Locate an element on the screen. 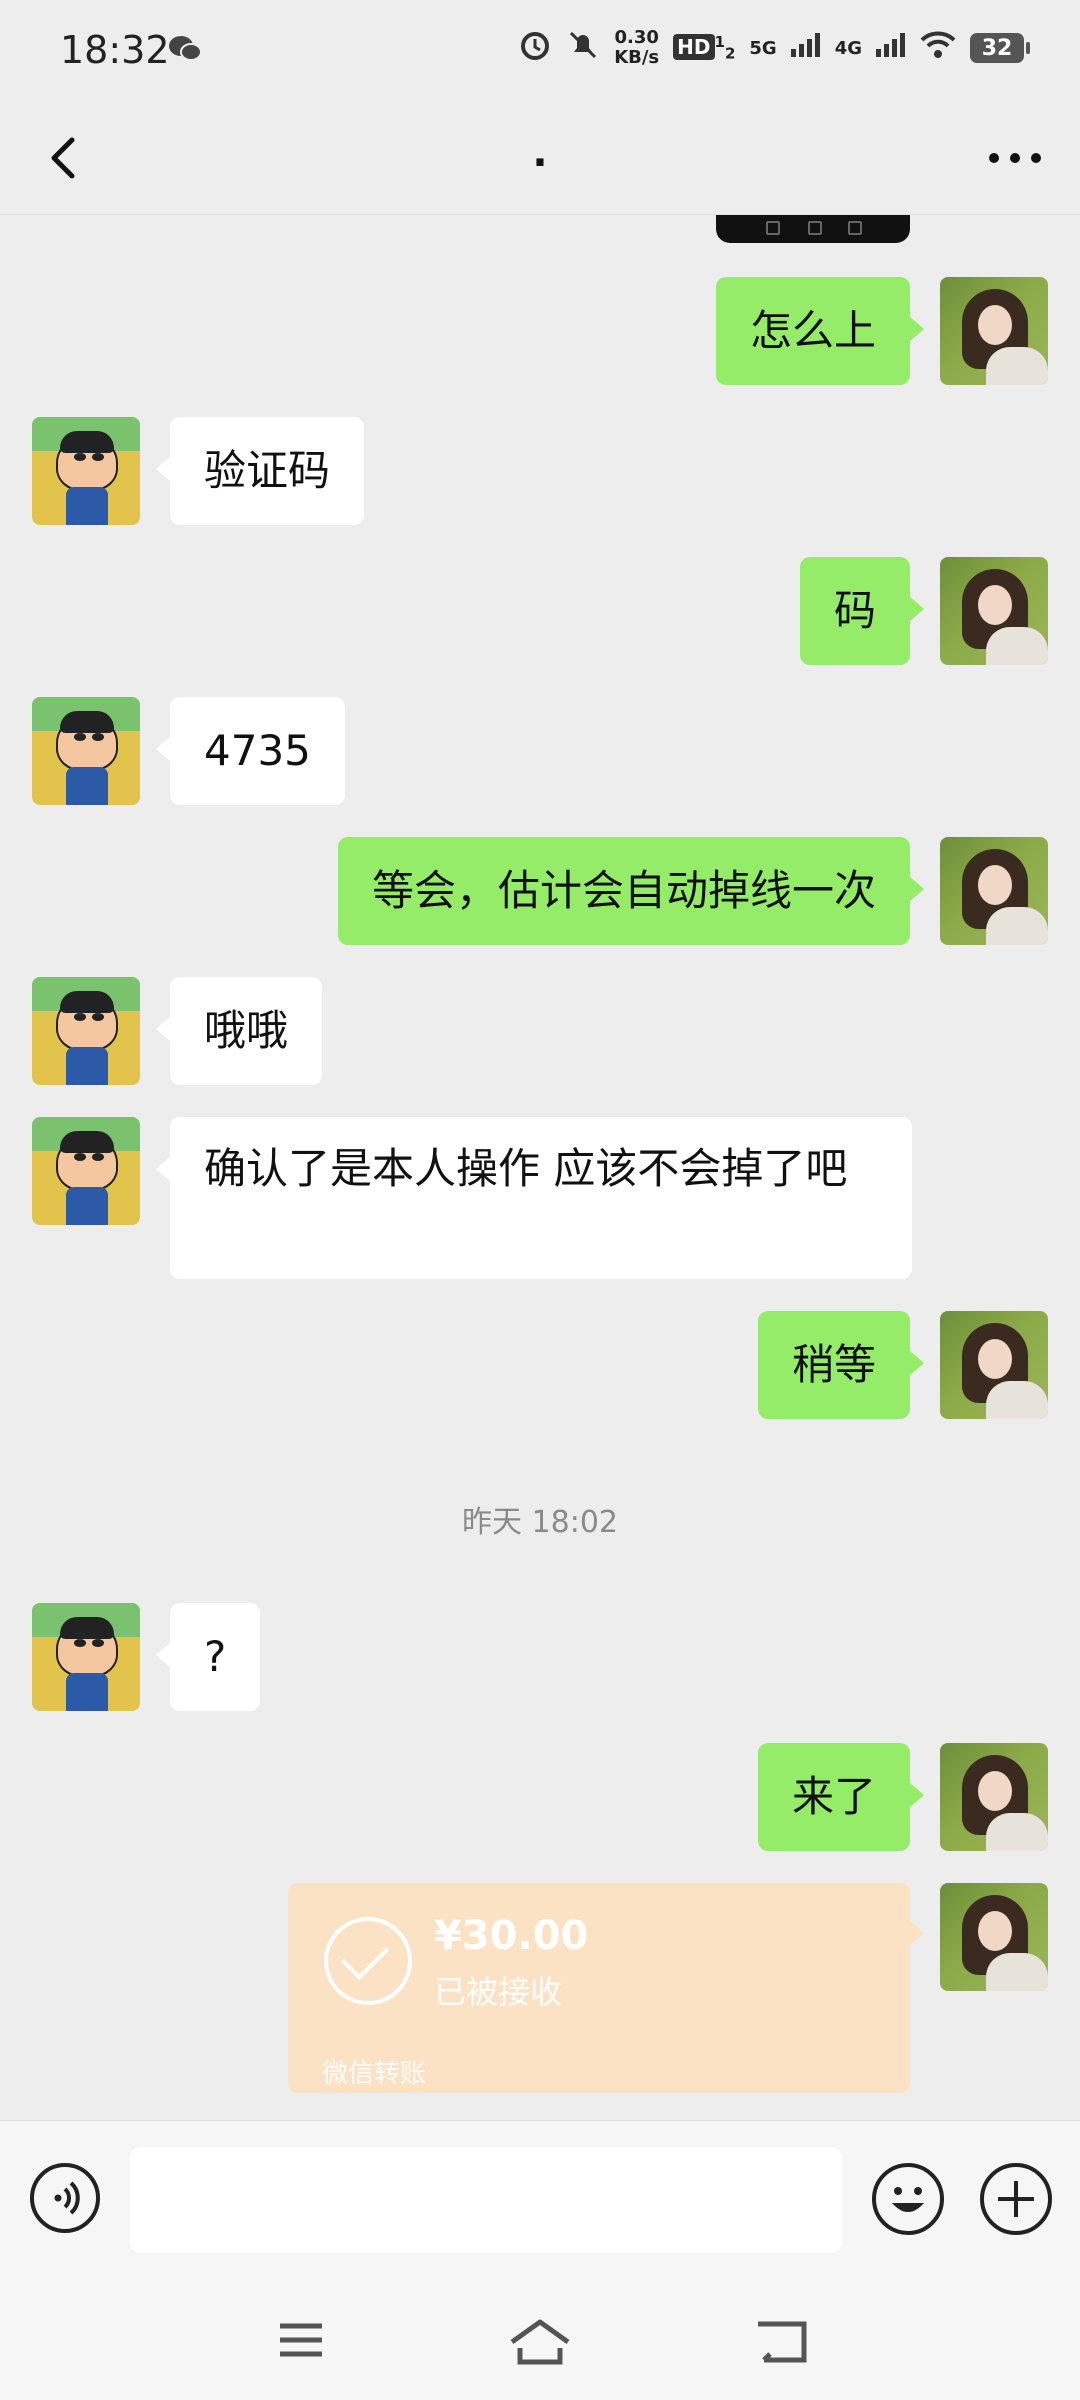 This screenshot has height=2400, width=1080. check-circle-icon is located at coordinates (368, 1961).